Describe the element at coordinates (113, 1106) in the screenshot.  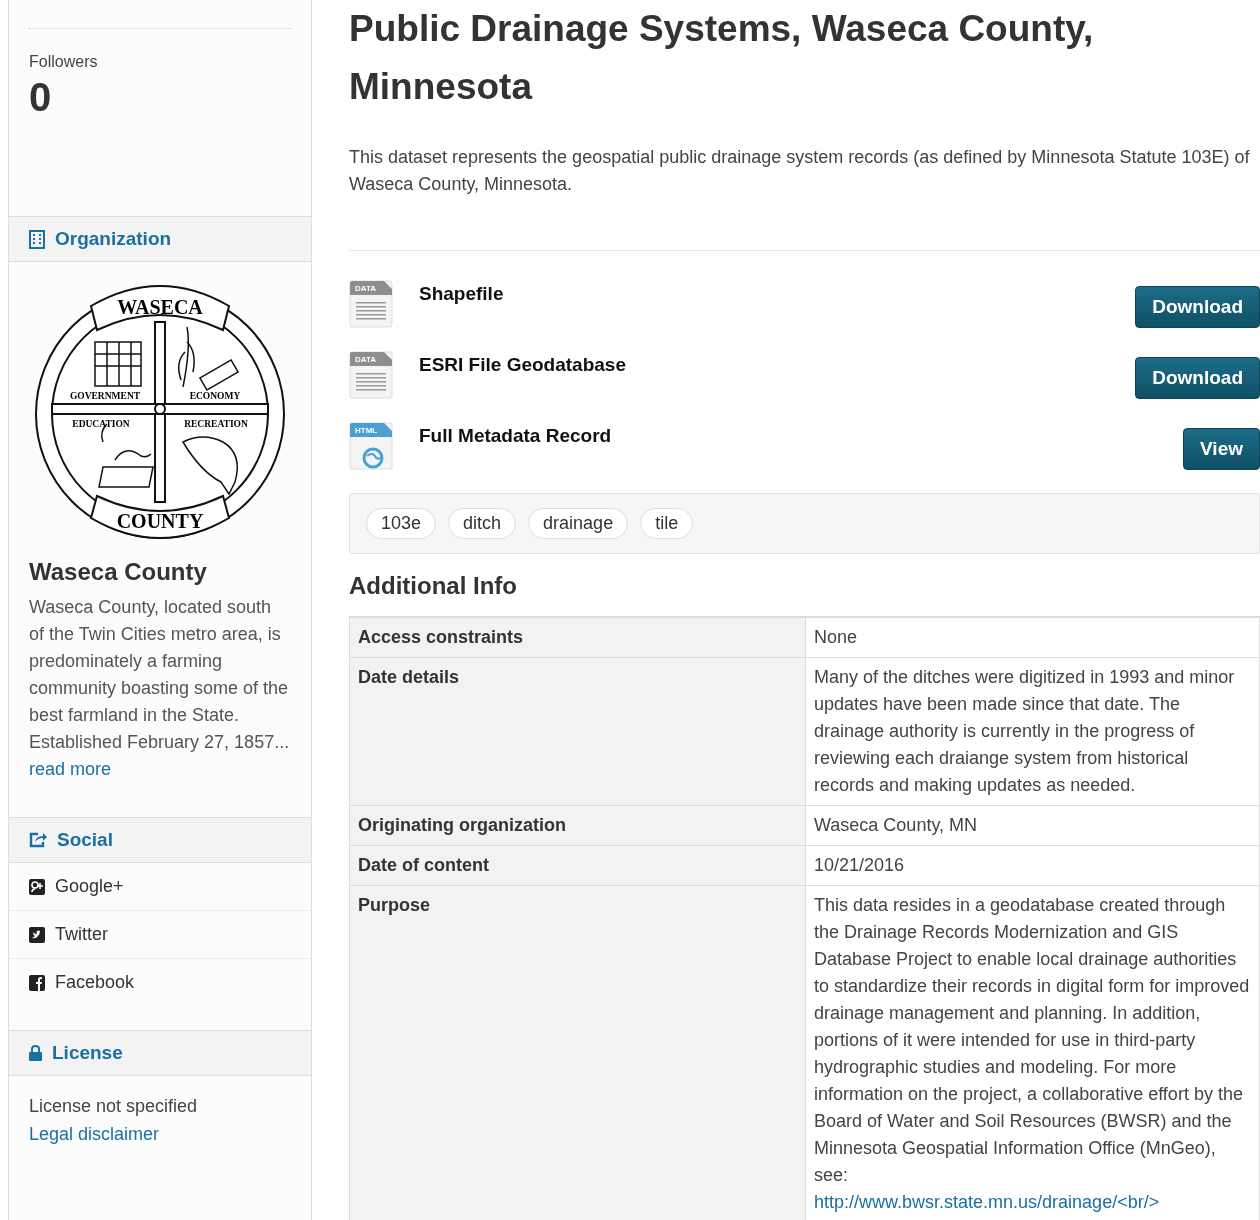
I see `license-text: License not specified` at that location.